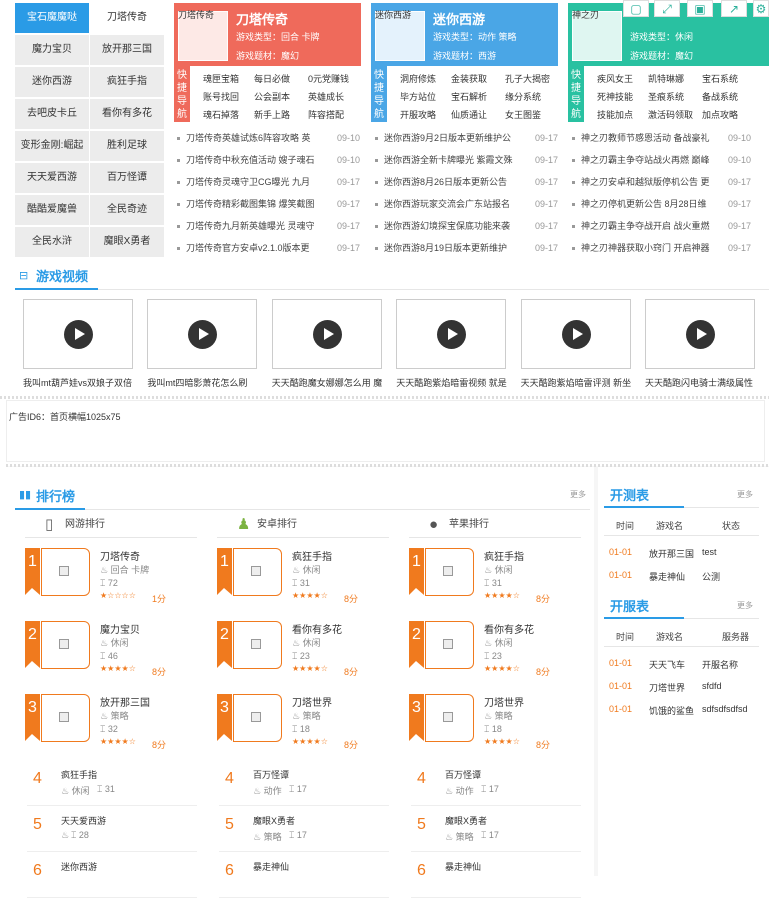 This screenshot has height=898, width=769. What do you see at coordinates (720, 114) in the screenshot?
I see `quick-link: 加点攻略` at bounding box center [720, 114].